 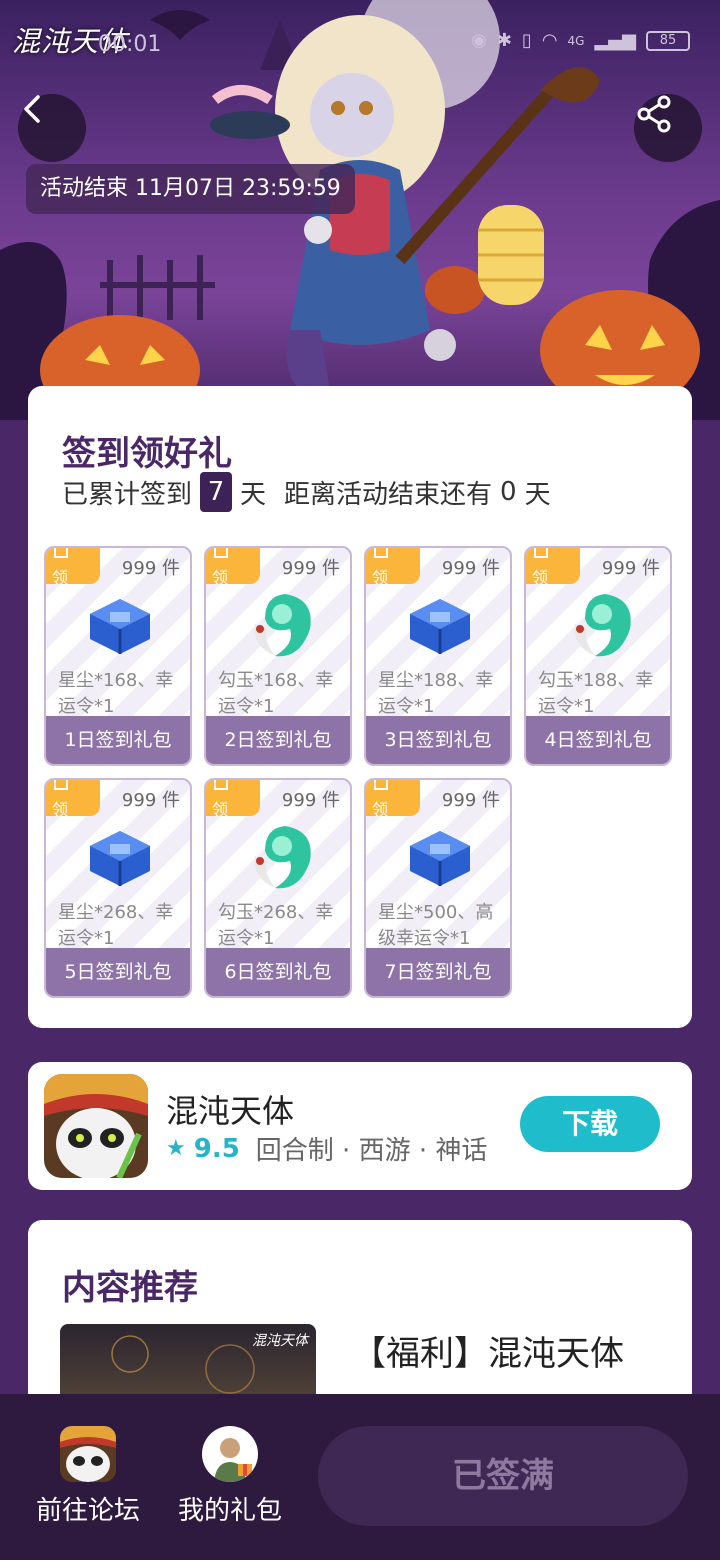 What do you see at coordinates (118, 972) in the screenshot?
I see `gift-label: 5日签到礼包` at bounding box center [118, 972].